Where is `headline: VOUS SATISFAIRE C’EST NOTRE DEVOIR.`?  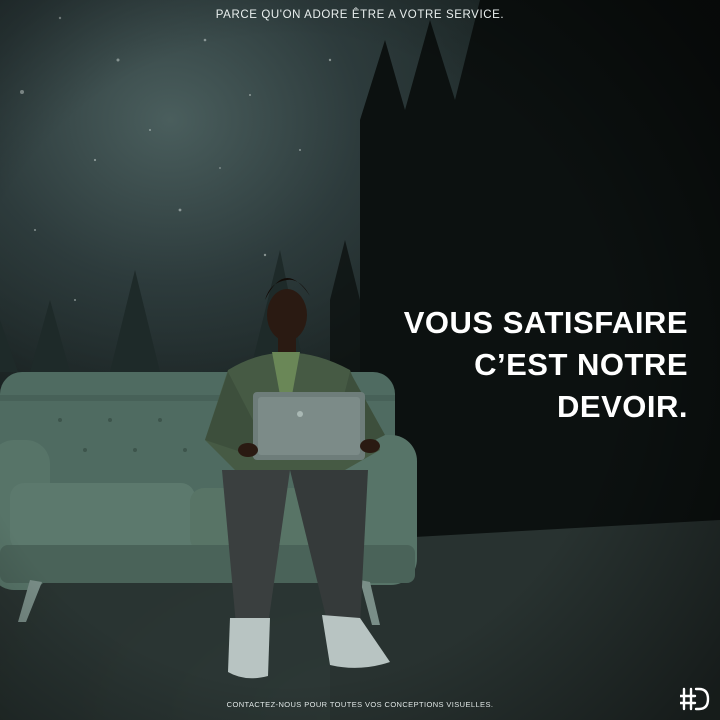 headline: VOUS SATISFAIRE C’EST NOTRE DEVOIR. is located at coordinates (546, 365).